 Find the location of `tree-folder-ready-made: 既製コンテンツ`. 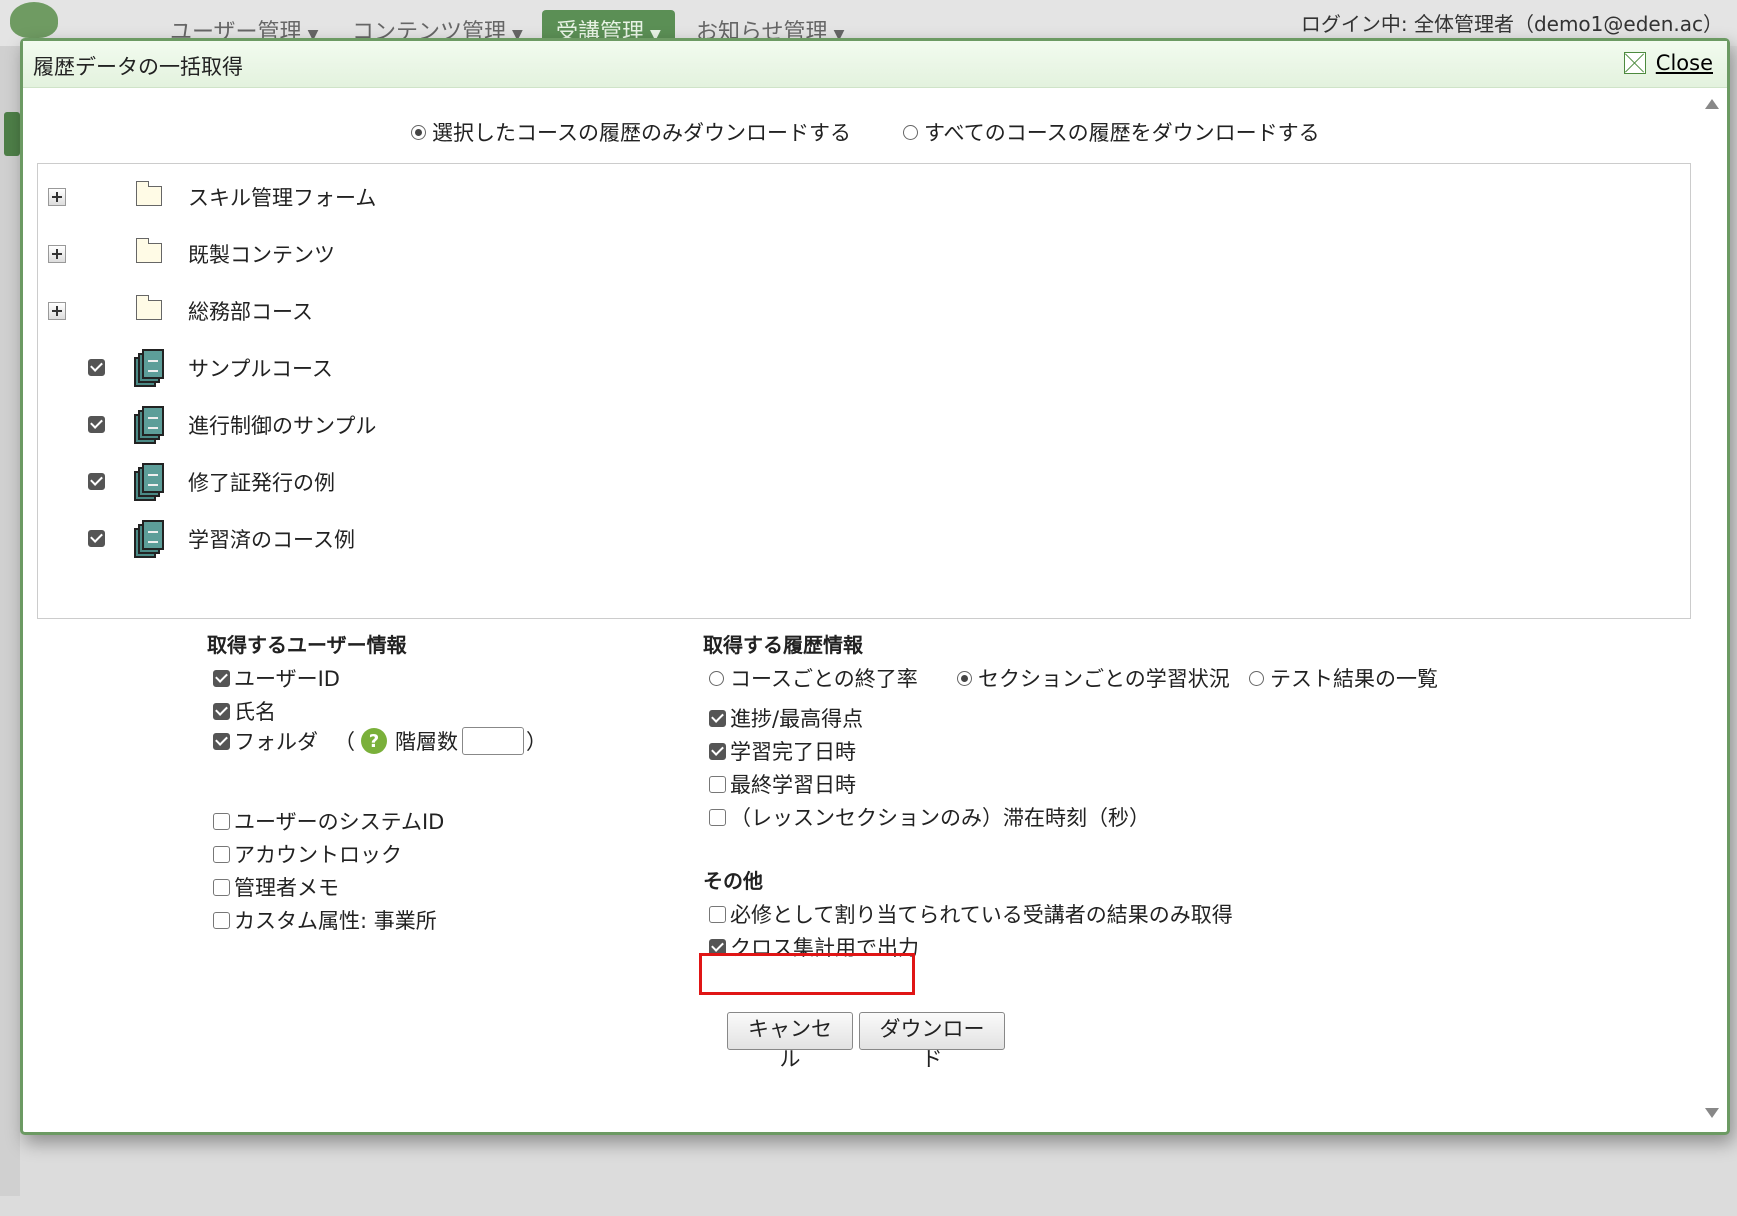

tree-folder-ready-made: 既製コンテンツ is located at coordinates (864, 255).